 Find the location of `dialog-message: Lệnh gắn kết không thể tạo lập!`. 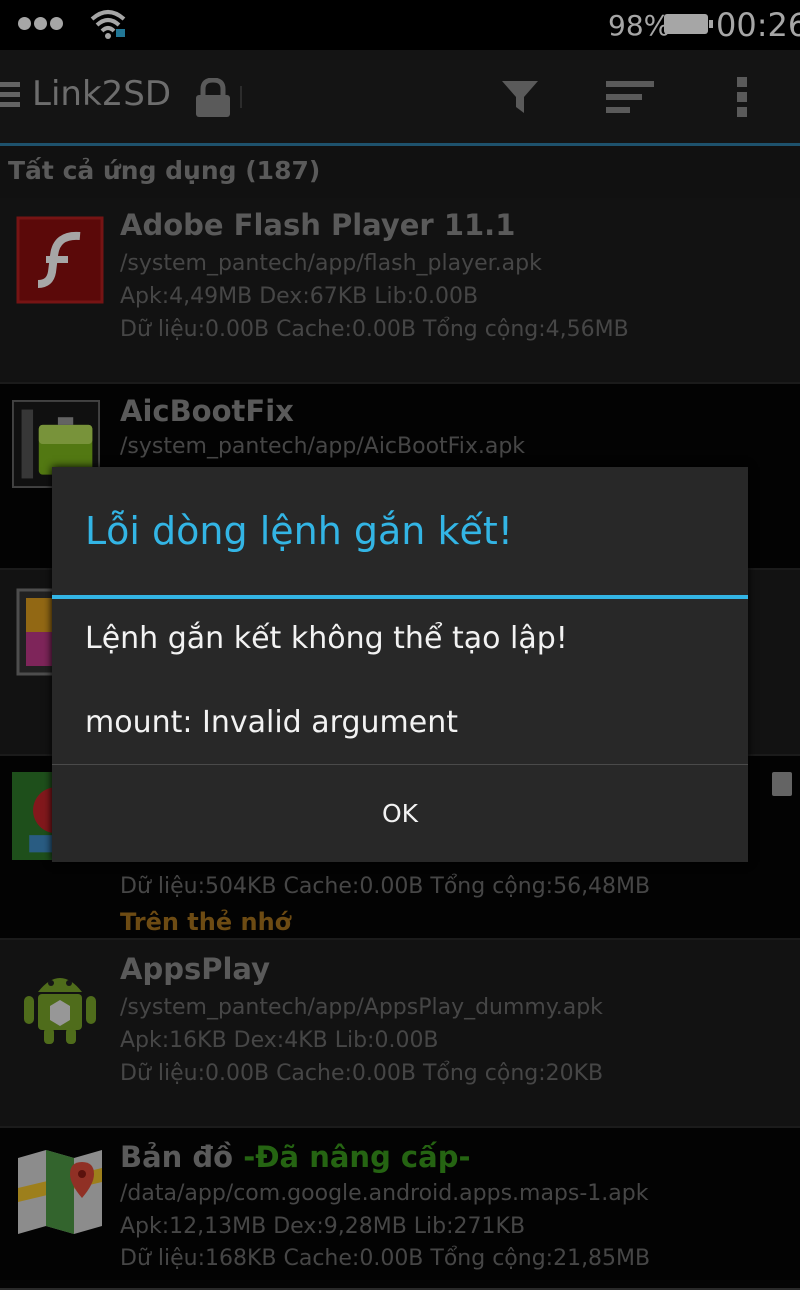

dialog-message: Lệnh gắn kết không thể tạo lập! is located at coordinates (326, 638).